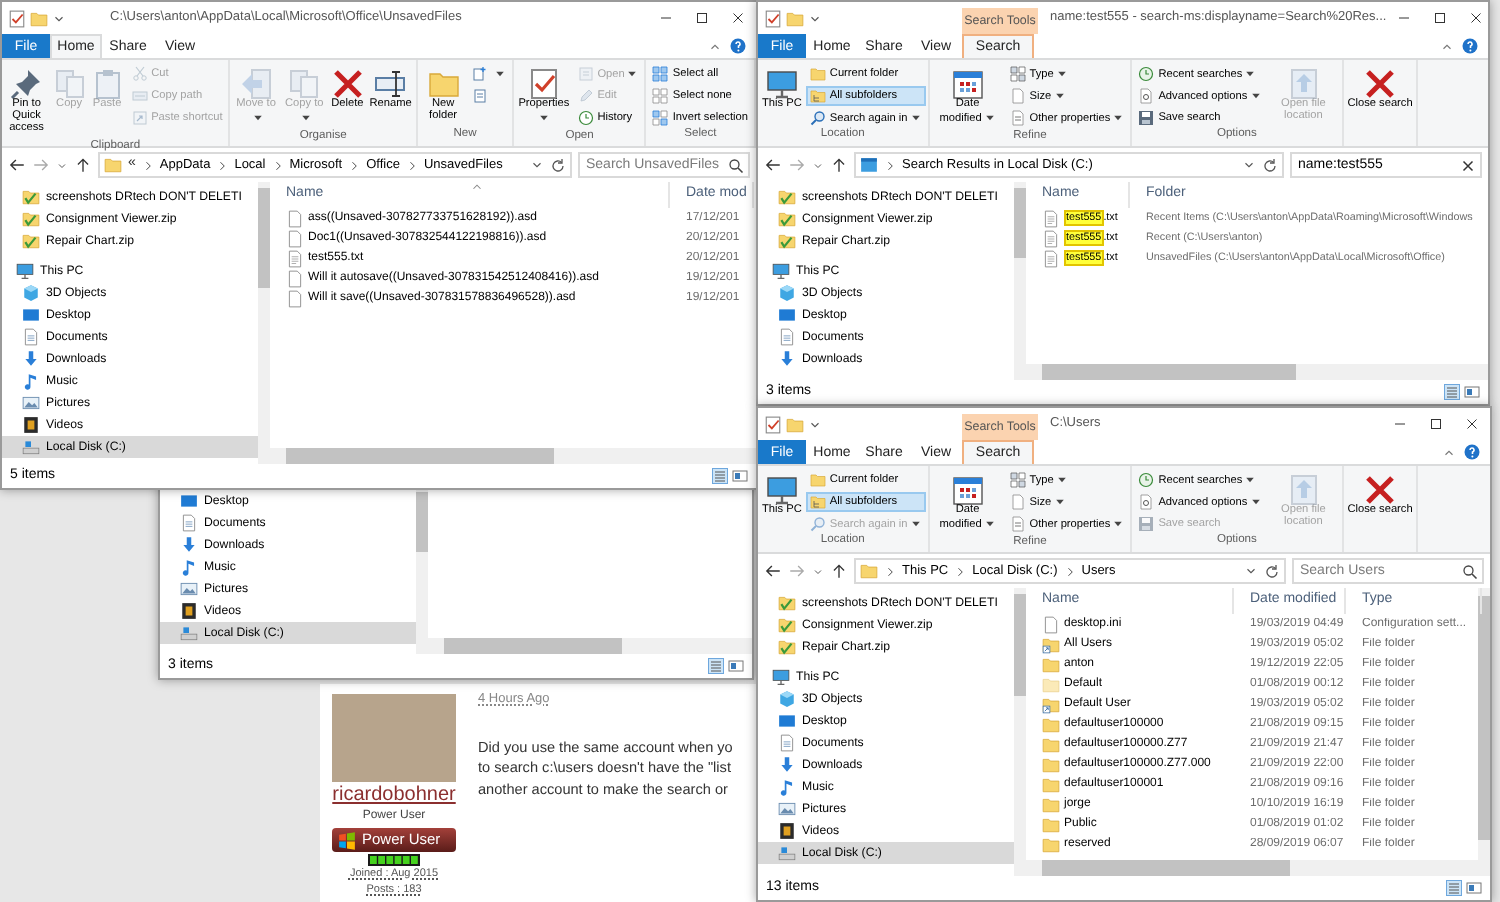 Image resolution: width=1500 pixels, height=902 pixels. What do you see at coordinates (1468, 165) in the screenshot?
I see `clear-icon` at bounding box center [1468, 165].